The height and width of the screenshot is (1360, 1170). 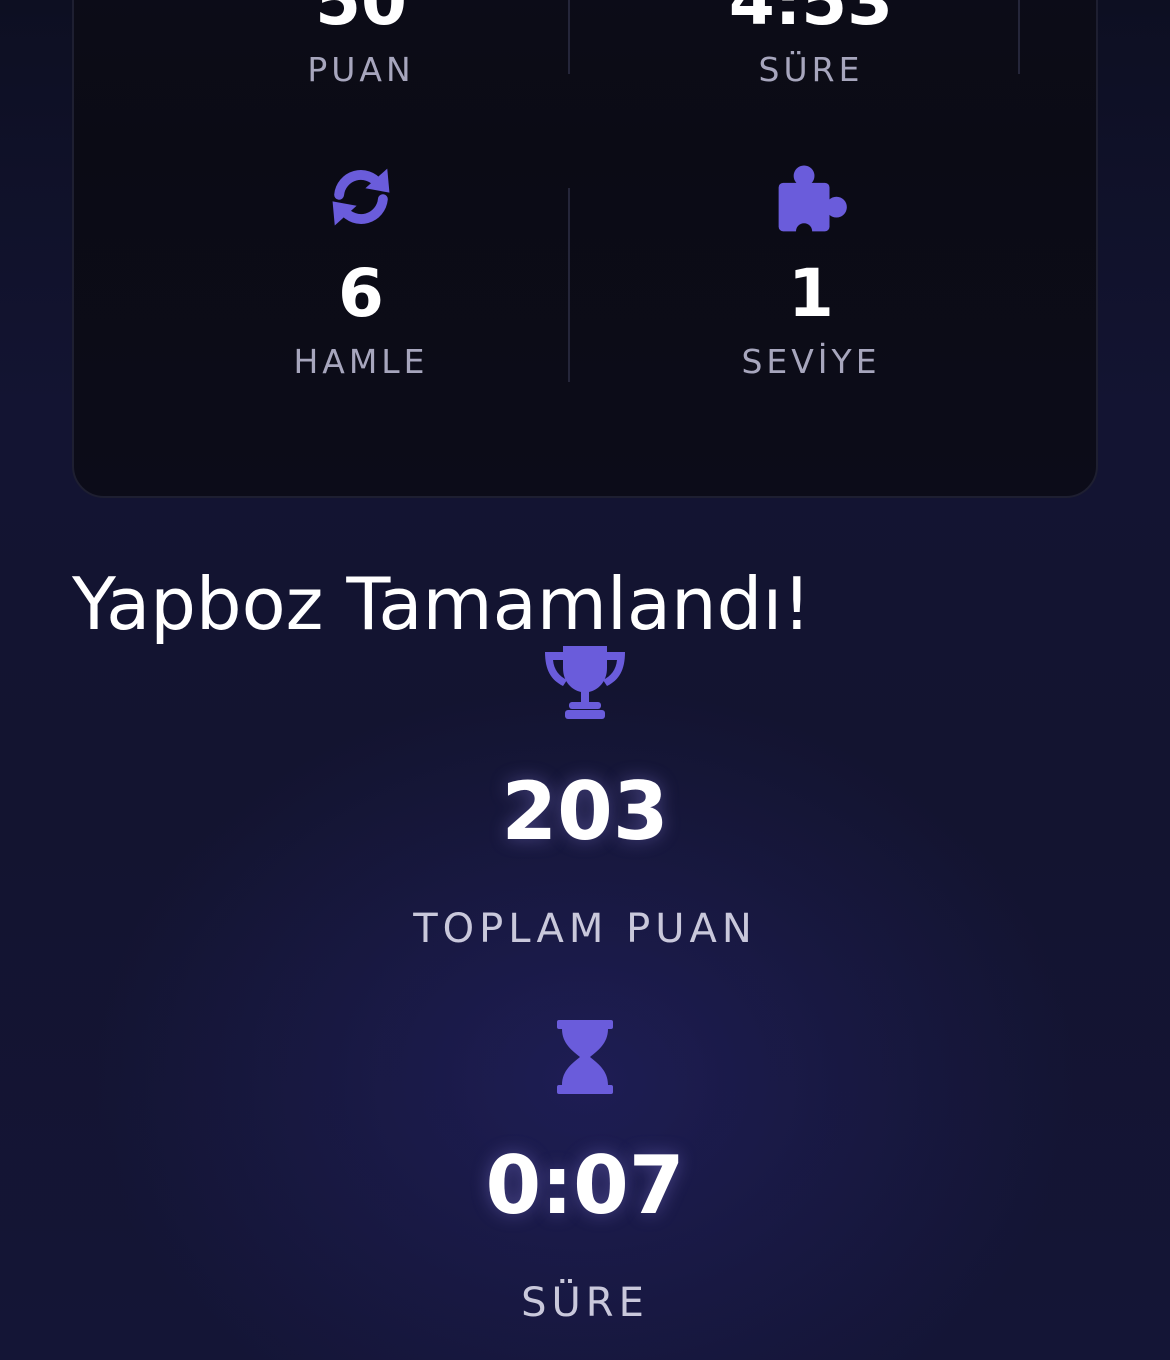 I want to click on stat-score-value: 50, so click(x=361, y=20).